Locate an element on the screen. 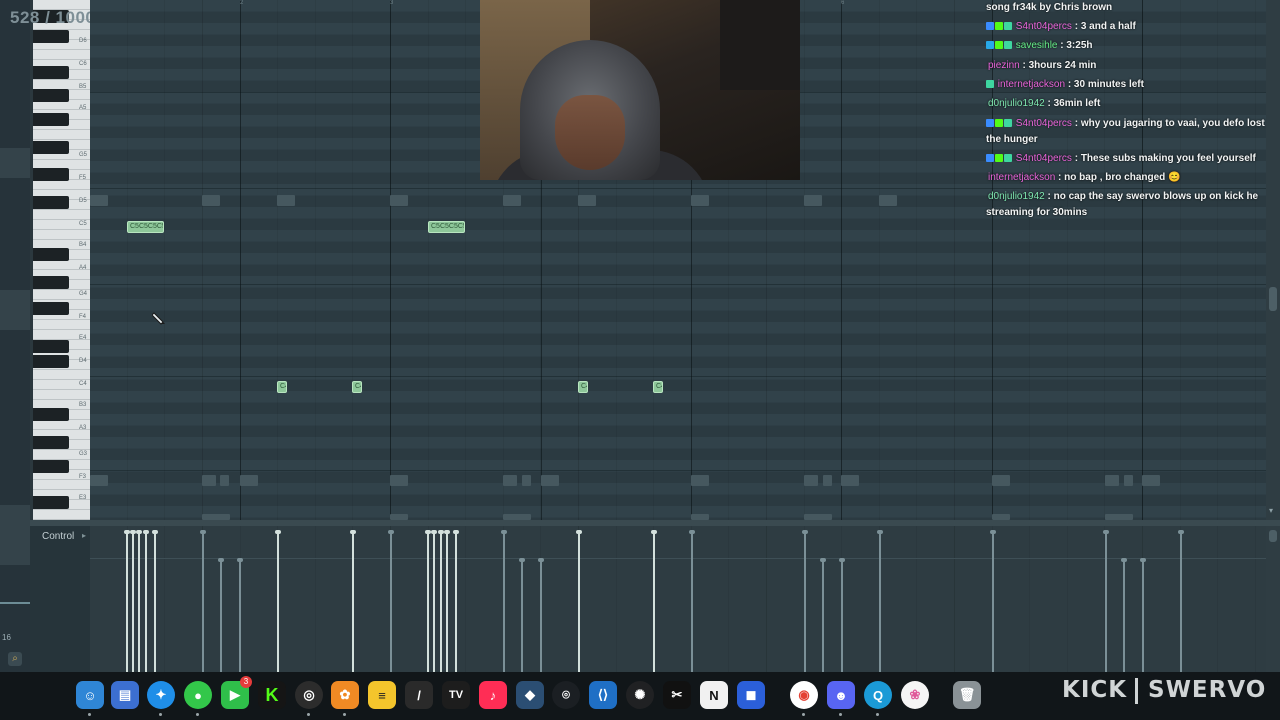 This screenshot has height=720, width=1280. chat-message: savesihle : 3:25h is located at coordinates (1130, 46).